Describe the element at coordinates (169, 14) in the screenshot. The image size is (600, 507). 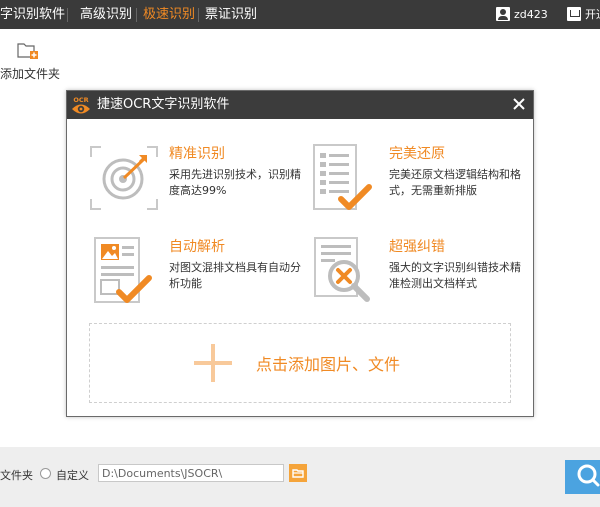
I see `tab-fast-recognition: 极速识别` at that location.